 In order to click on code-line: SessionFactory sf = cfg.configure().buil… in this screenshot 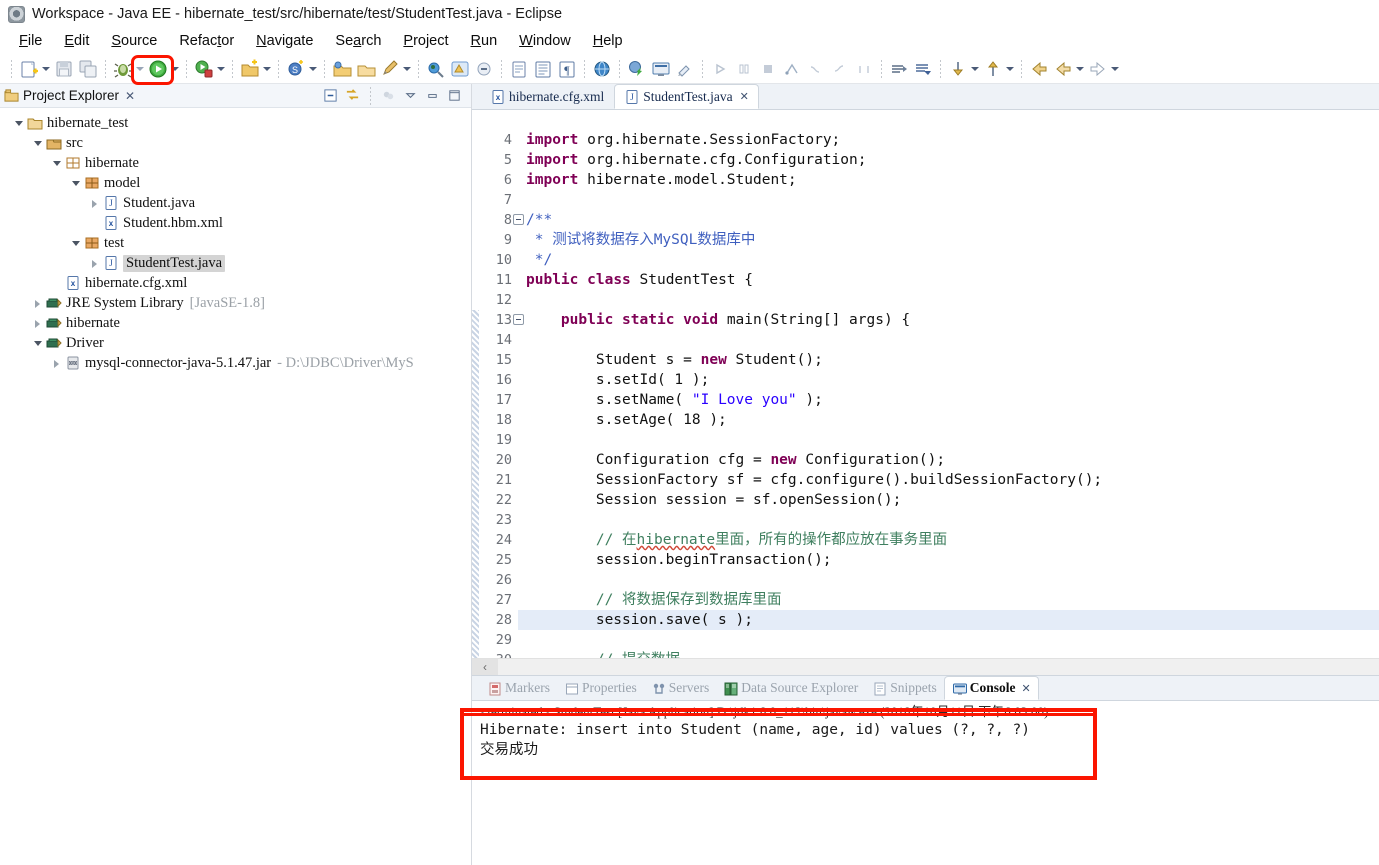, I will do `click(948, 480)`.